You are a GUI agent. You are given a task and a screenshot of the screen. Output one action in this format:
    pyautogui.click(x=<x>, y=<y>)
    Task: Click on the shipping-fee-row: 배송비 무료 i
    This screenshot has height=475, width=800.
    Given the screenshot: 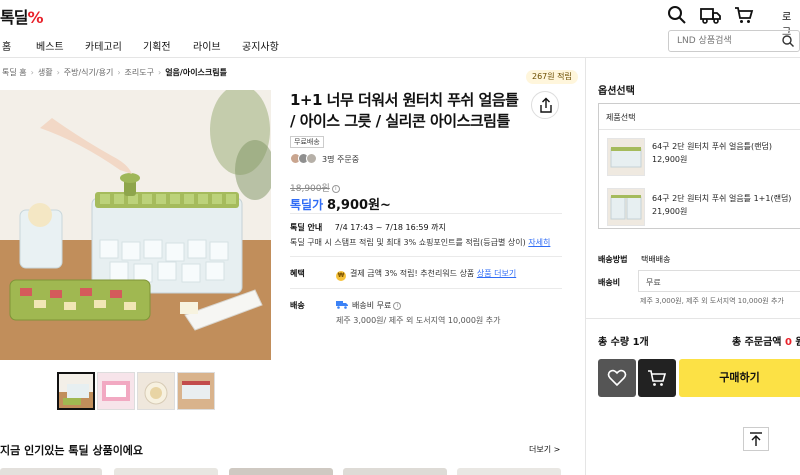 What is the action you would take?
    pyautogui.click(x=369, y=305)
    